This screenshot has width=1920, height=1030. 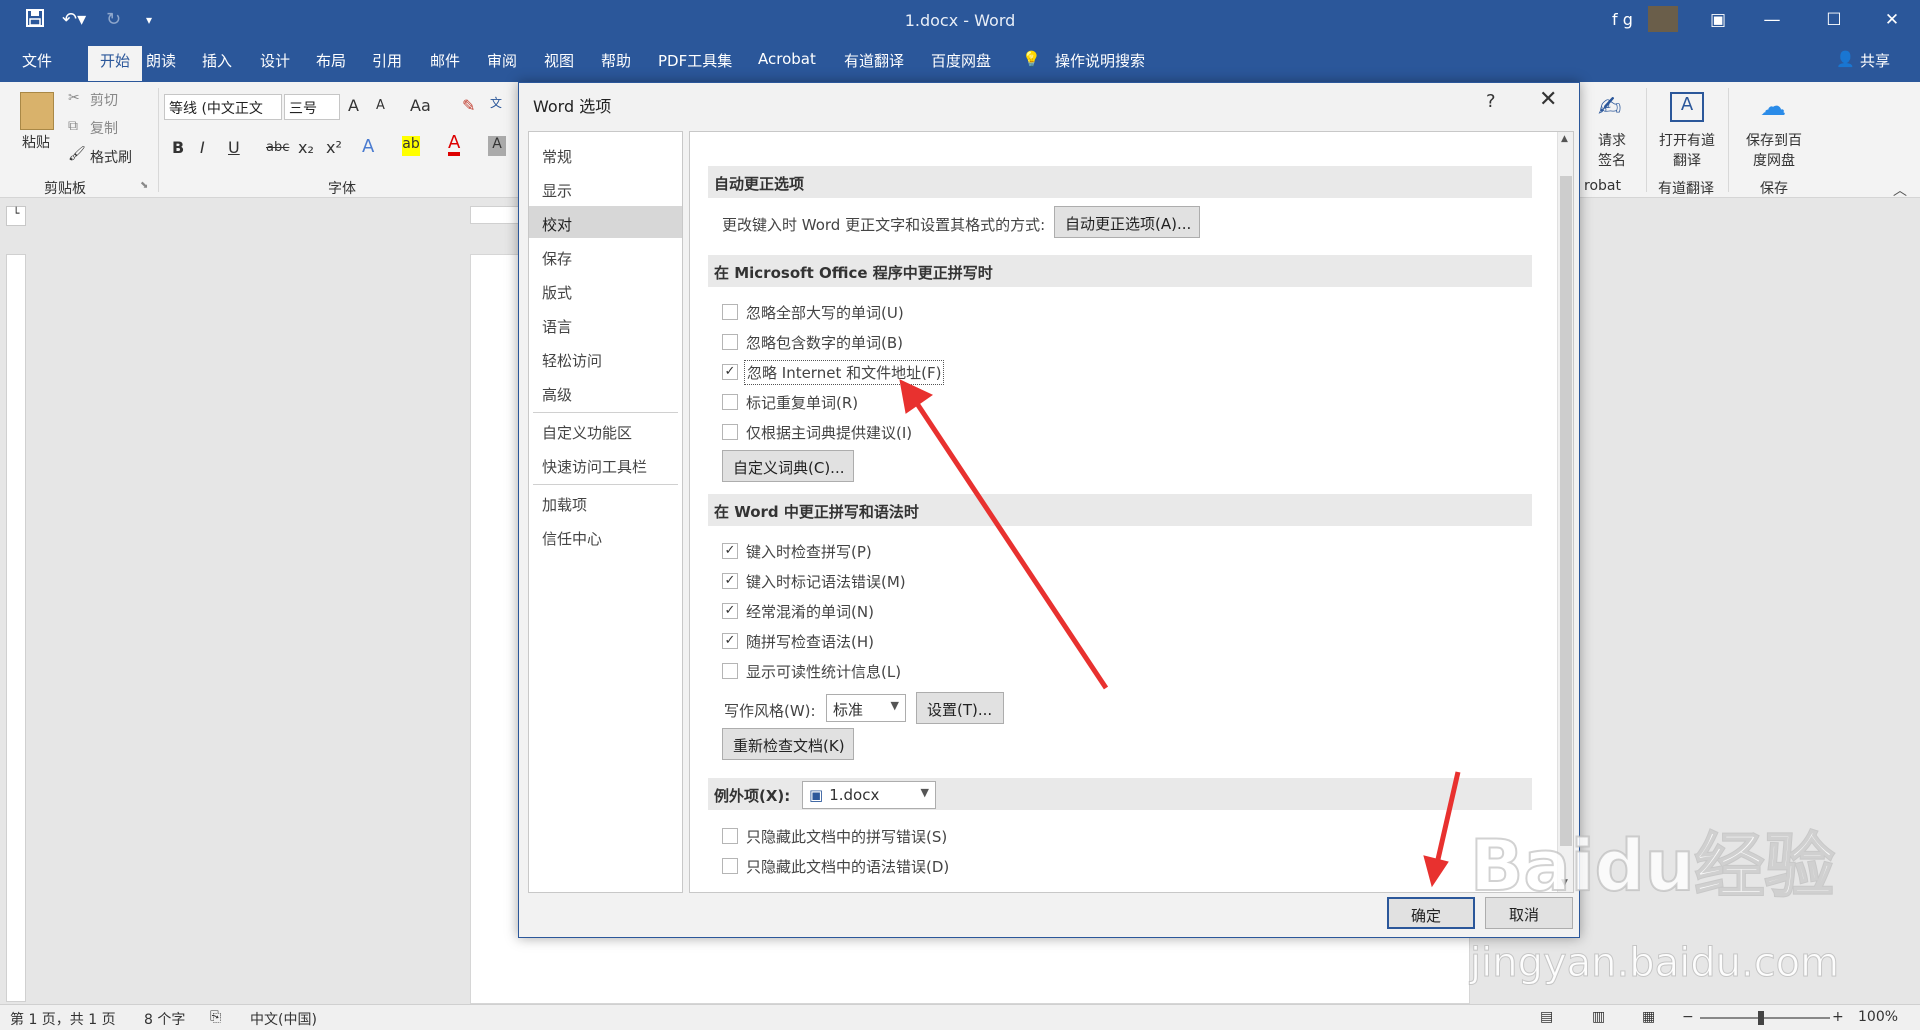 I want to click on vertical-ruler, so click(x=16, y=628).